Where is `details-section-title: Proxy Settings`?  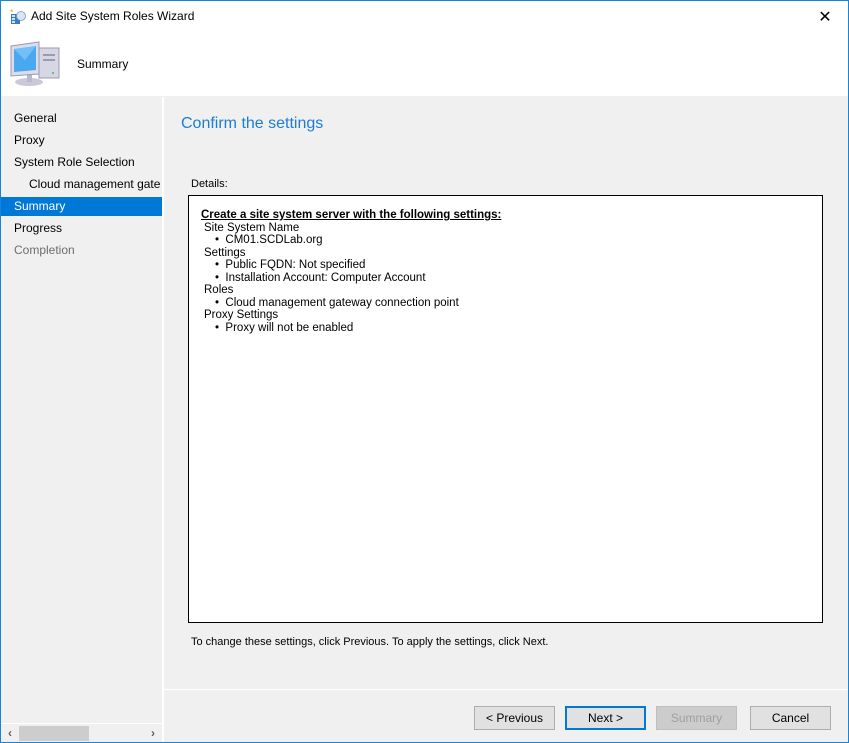 details-section-title: Proxy Settings is located at coordinates (241, 315).